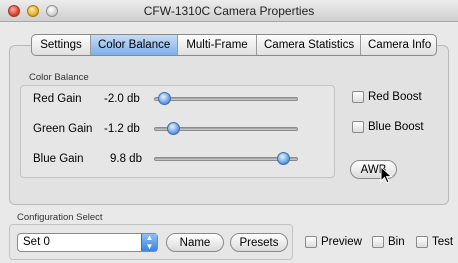 Image resolution: width=458 pixels, height=263 pixels. Describe the element at coordinates (60, 217) in the screenshot. I see `configuration-select-label: Configuration Select` at that location.